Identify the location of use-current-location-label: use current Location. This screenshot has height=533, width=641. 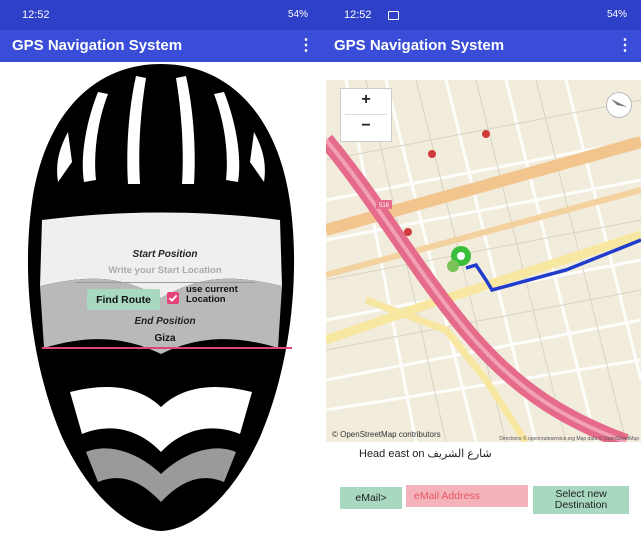
(212, 294).